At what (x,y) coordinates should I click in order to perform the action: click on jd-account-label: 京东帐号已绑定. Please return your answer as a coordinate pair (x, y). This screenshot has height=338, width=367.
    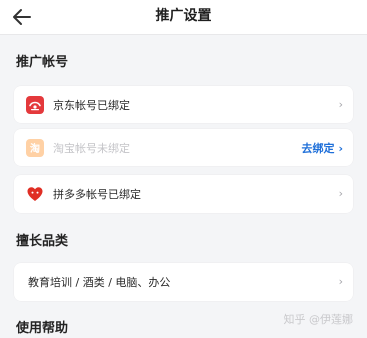
    Looking at the image, I should click on (91, 105).